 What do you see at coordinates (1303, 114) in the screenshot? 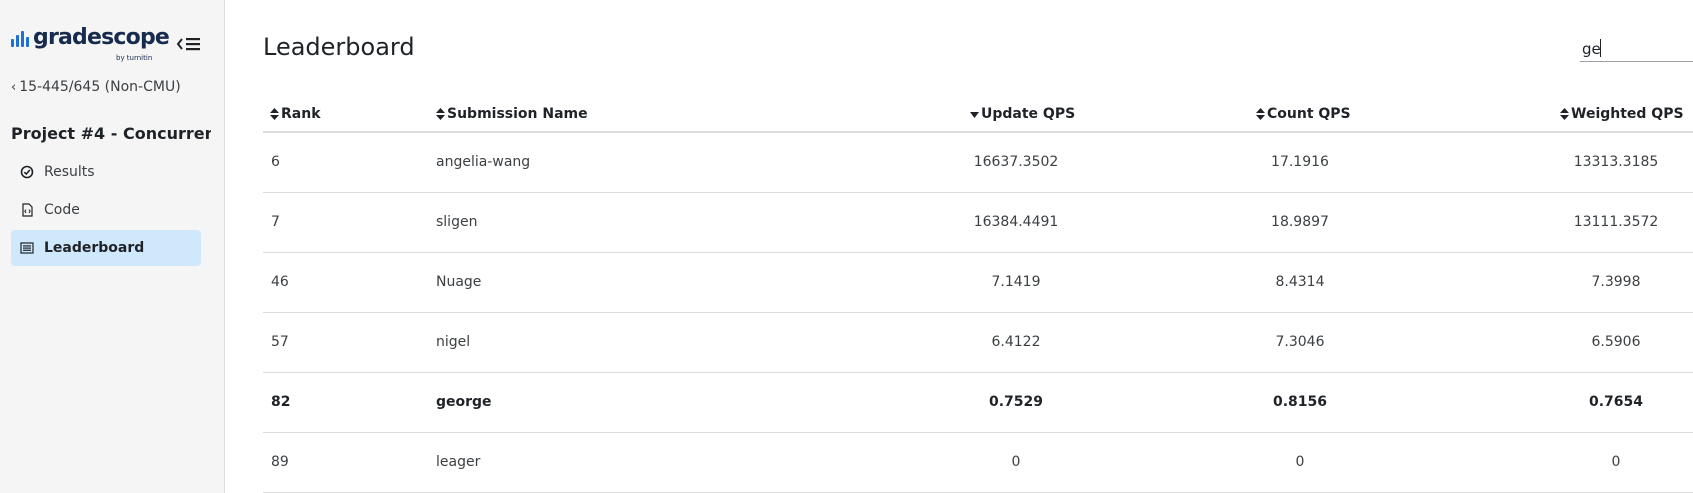
I see `column-header-count-qps: Count QPS` at bounding box center [1303, 114].